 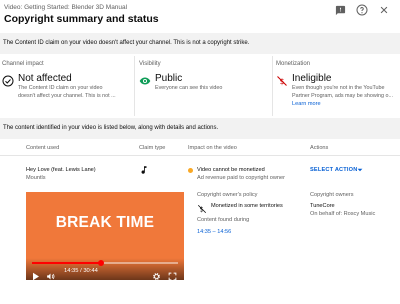 I want to click on owner-name: TuneCore, so click(x=322, y=206).